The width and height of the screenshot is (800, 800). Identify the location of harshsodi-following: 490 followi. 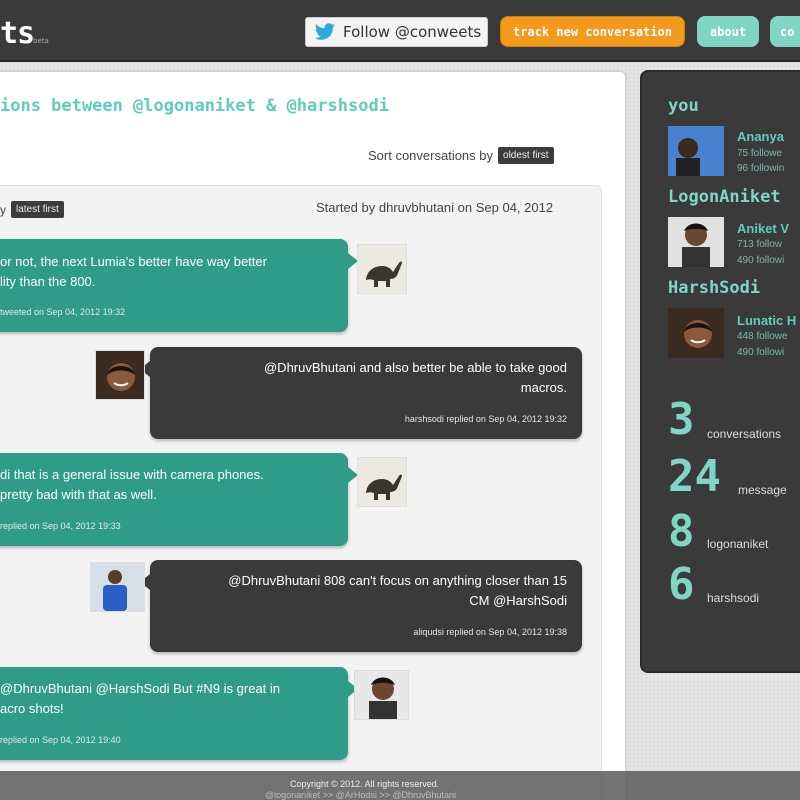
(761, 352).